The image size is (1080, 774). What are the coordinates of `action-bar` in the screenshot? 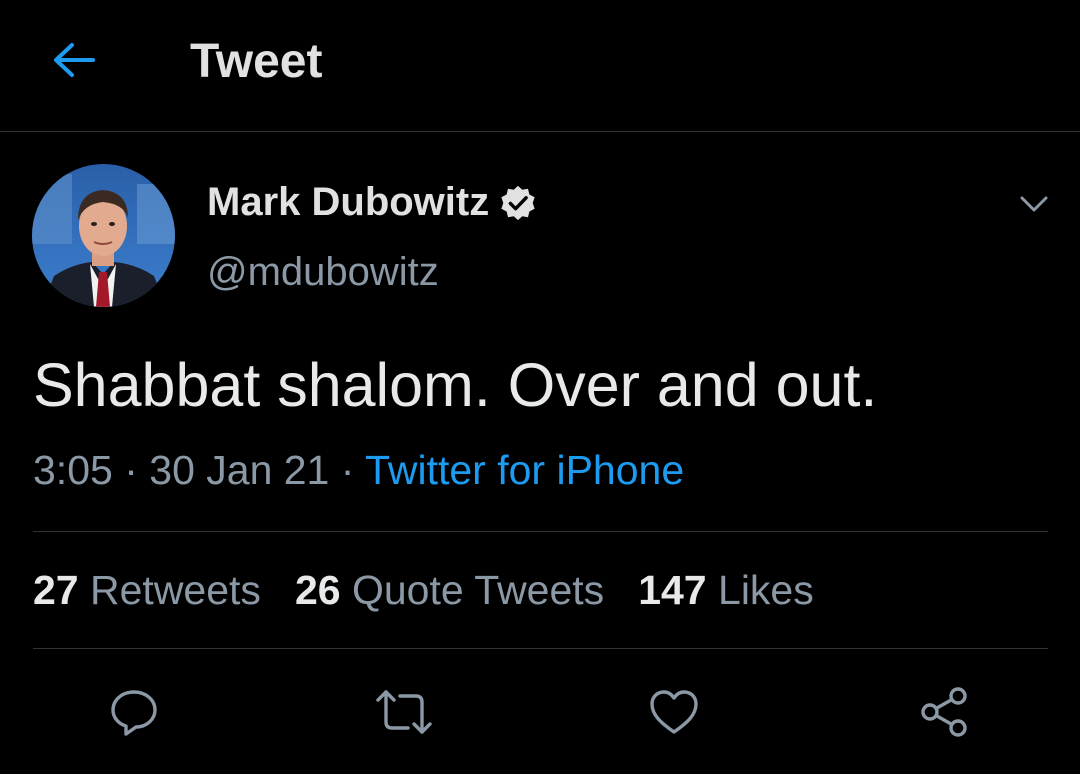 It's located at (540, 712).